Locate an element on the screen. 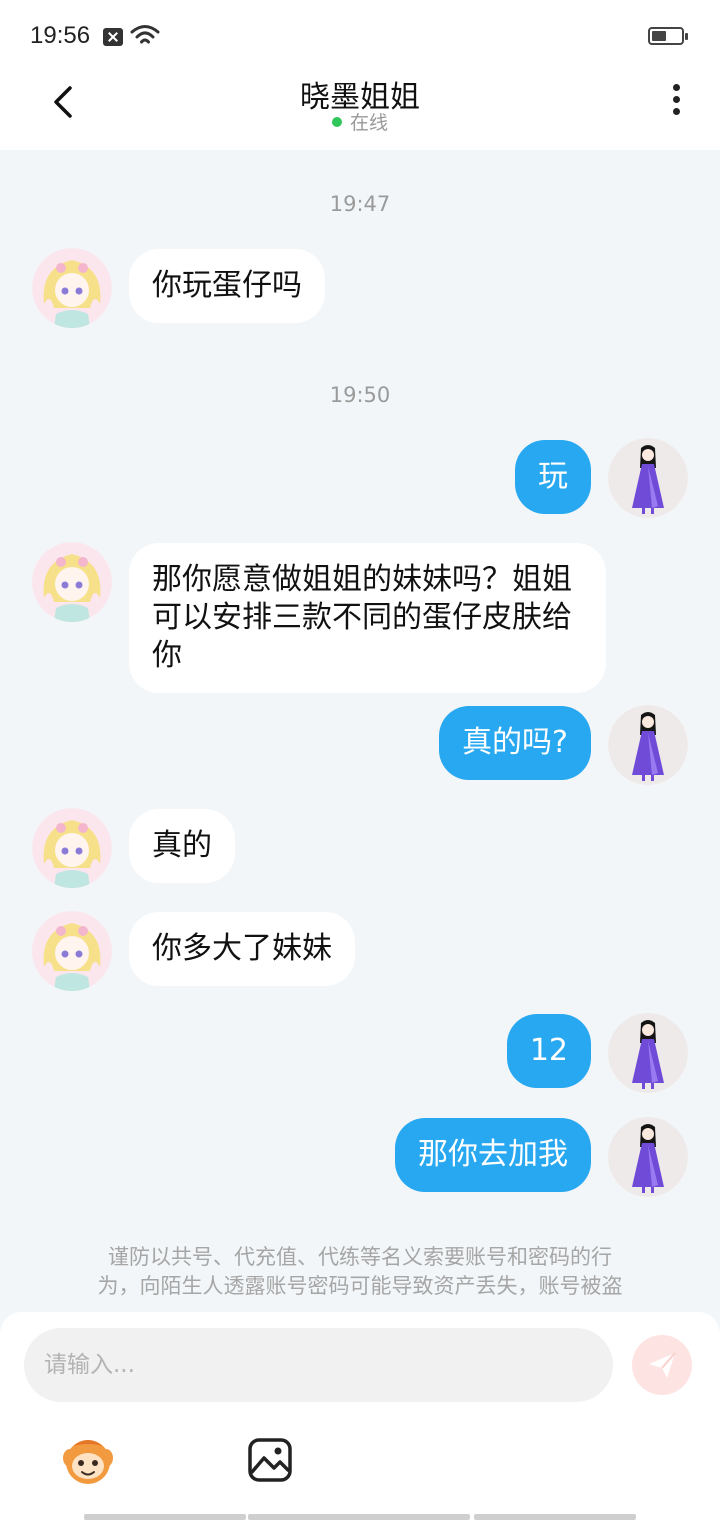 The width and height of the screenshot is (720, 1520). paper-plane-icon is located at coordinates (662, 1365).